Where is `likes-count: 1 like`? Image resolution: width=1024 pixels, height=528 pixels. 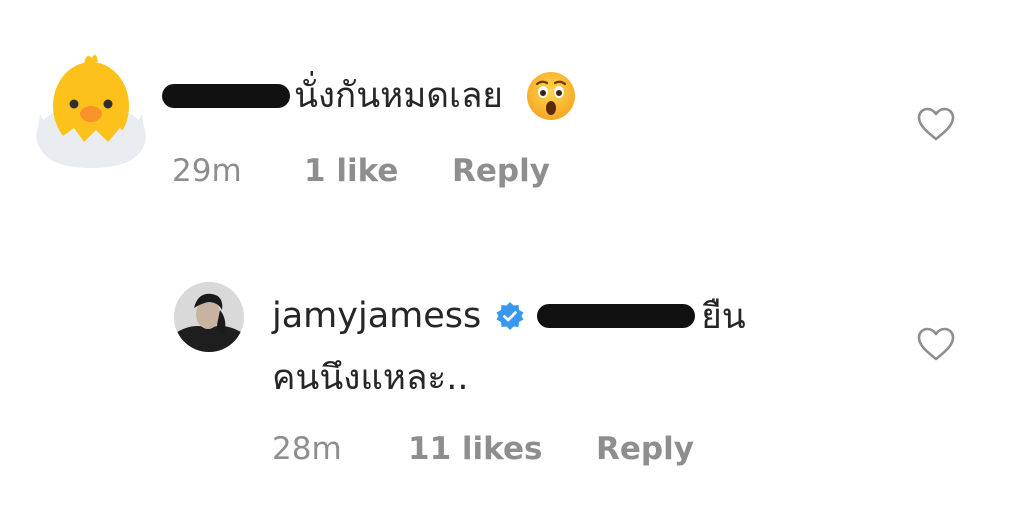
likes-count: 1 like is located at coordinates (378, 171).